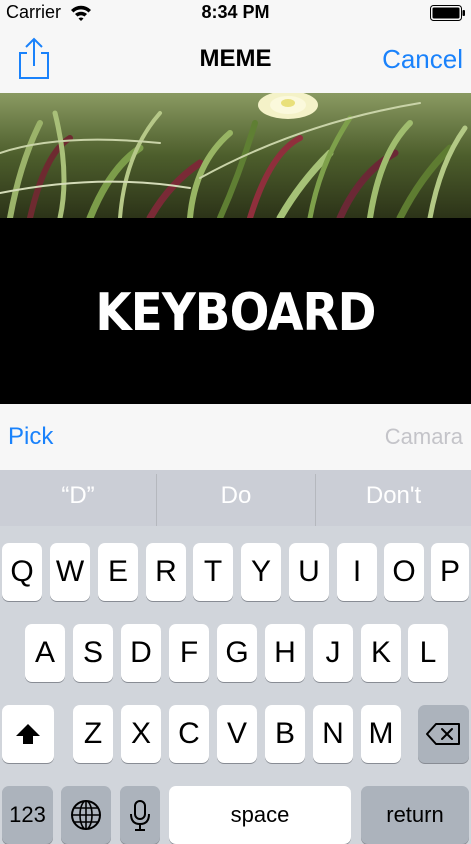  I want to click on key-f: F, so click(189, 653).